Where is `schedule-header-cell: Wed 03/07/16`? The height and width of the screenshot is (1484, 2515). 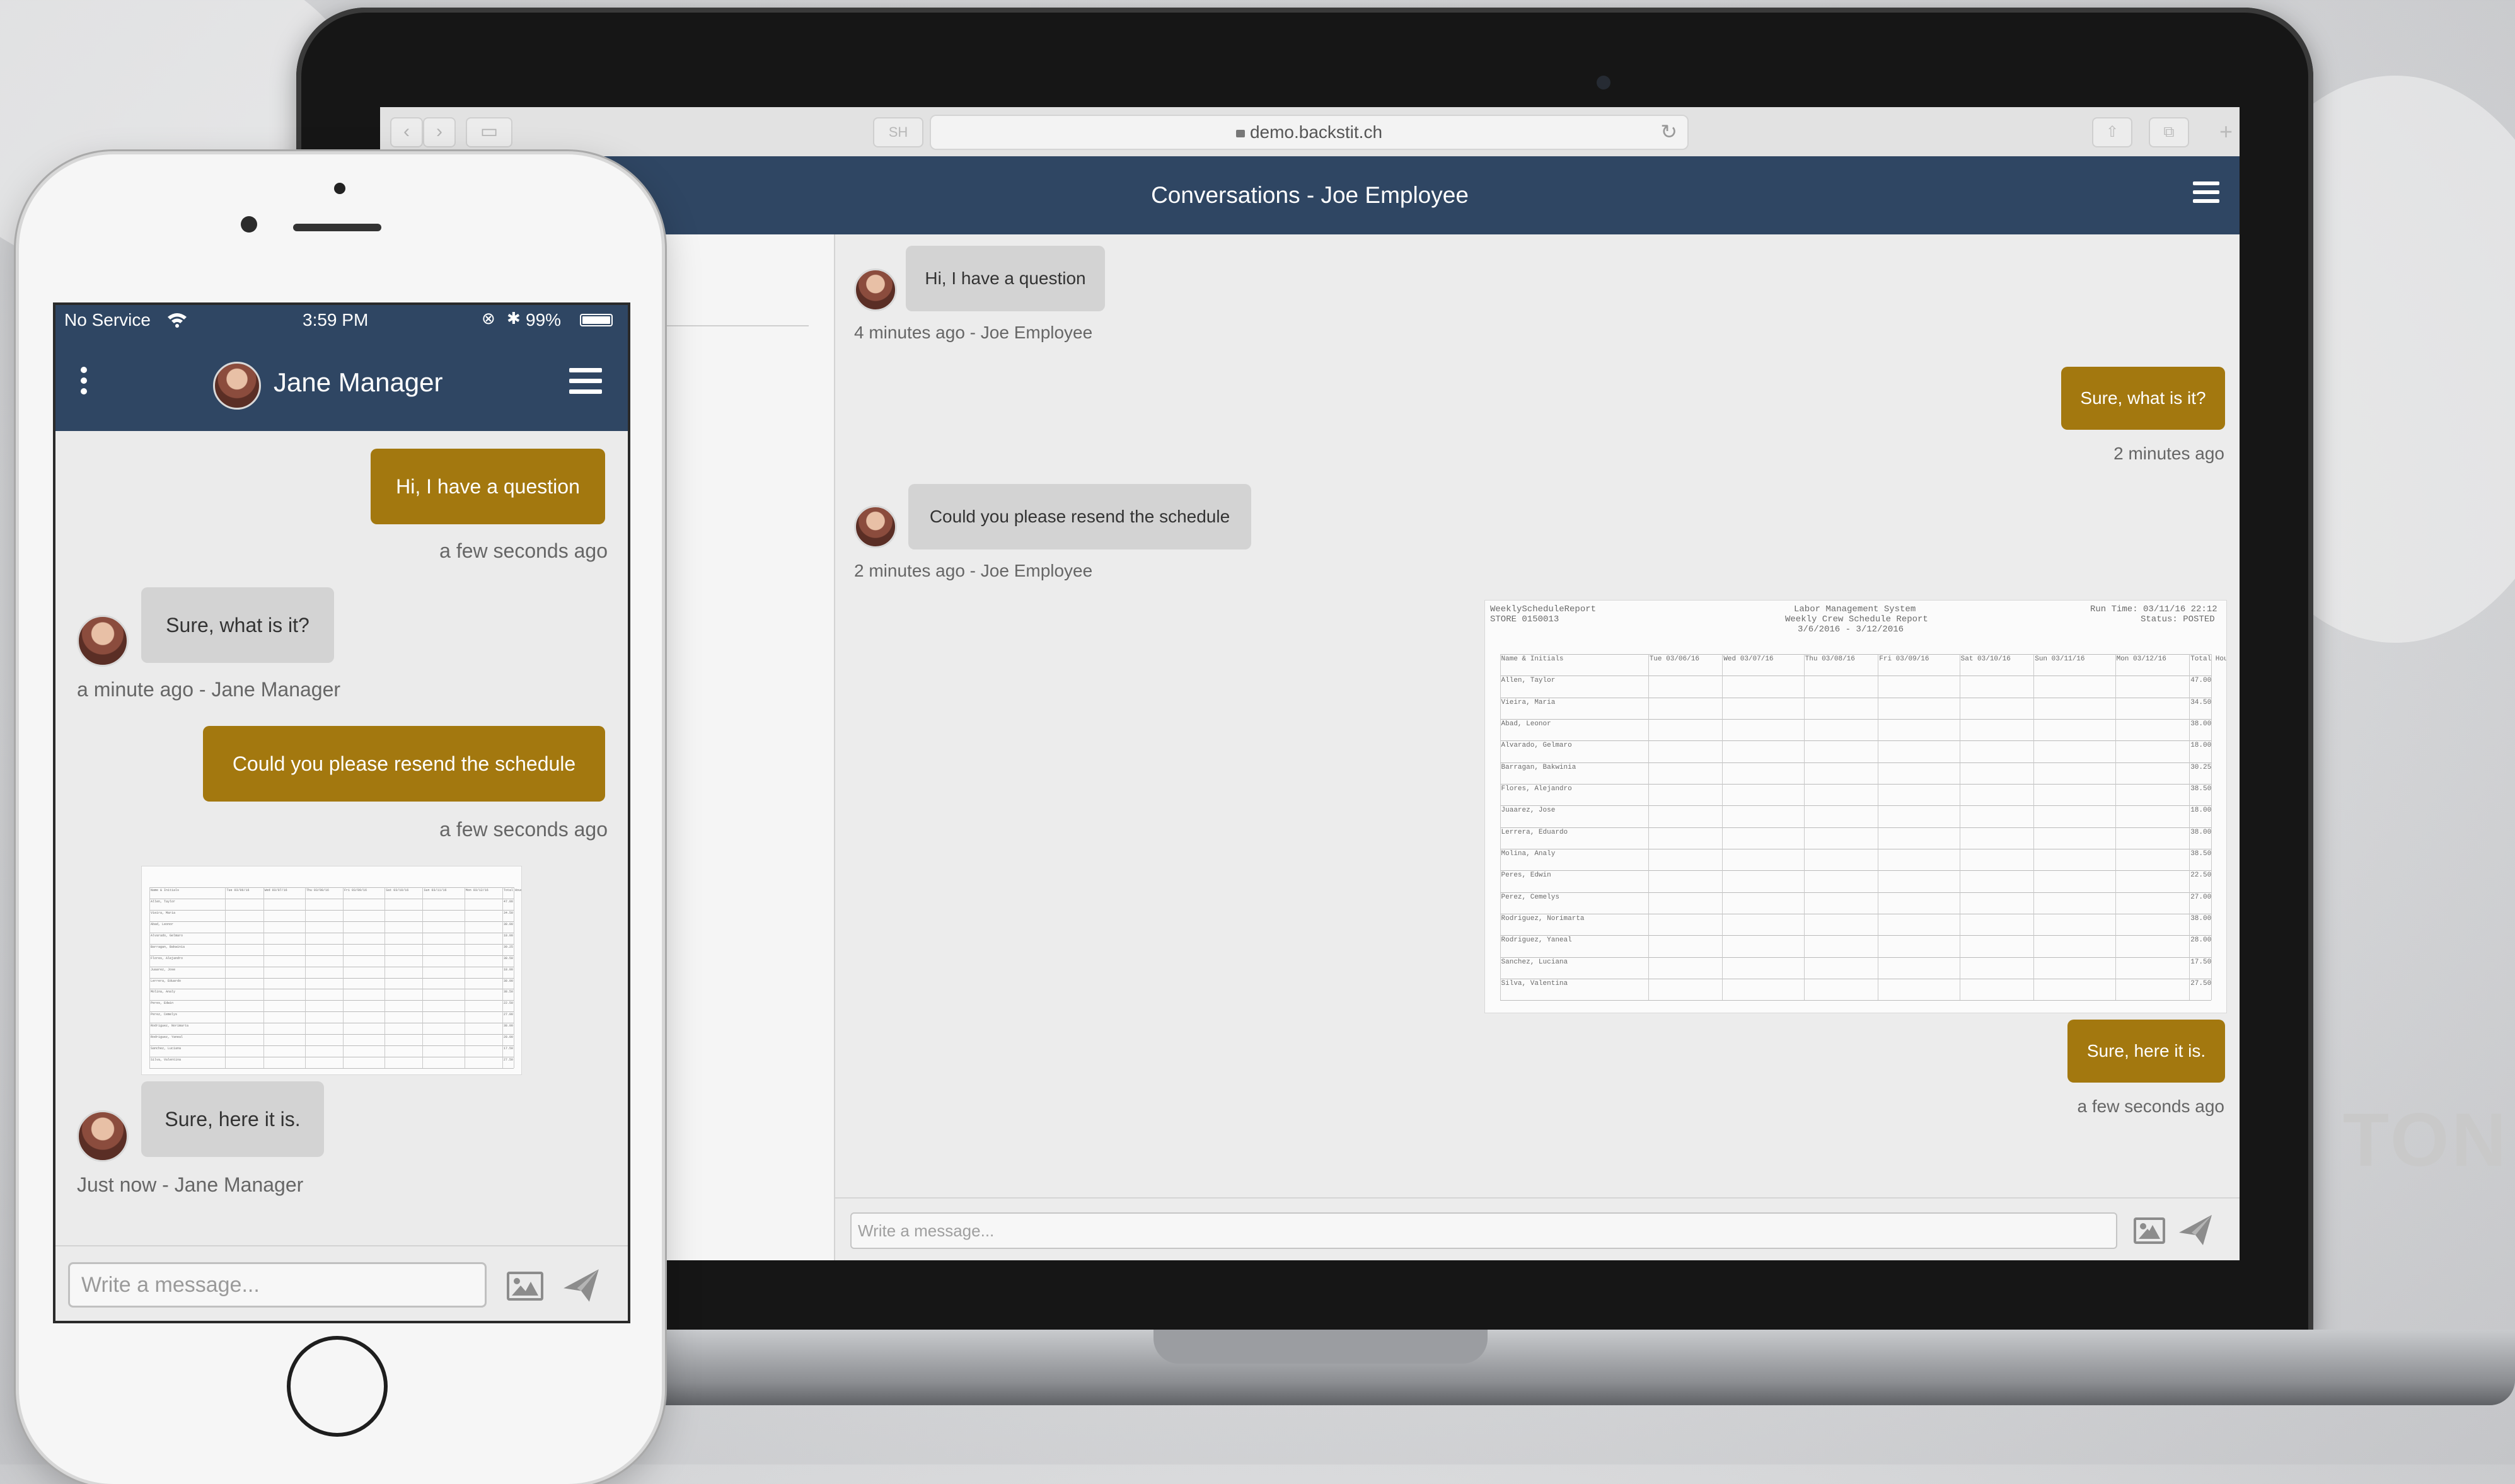
schedule-header-cell: Wed 03/07/16 is located at coordinates (275, 890).